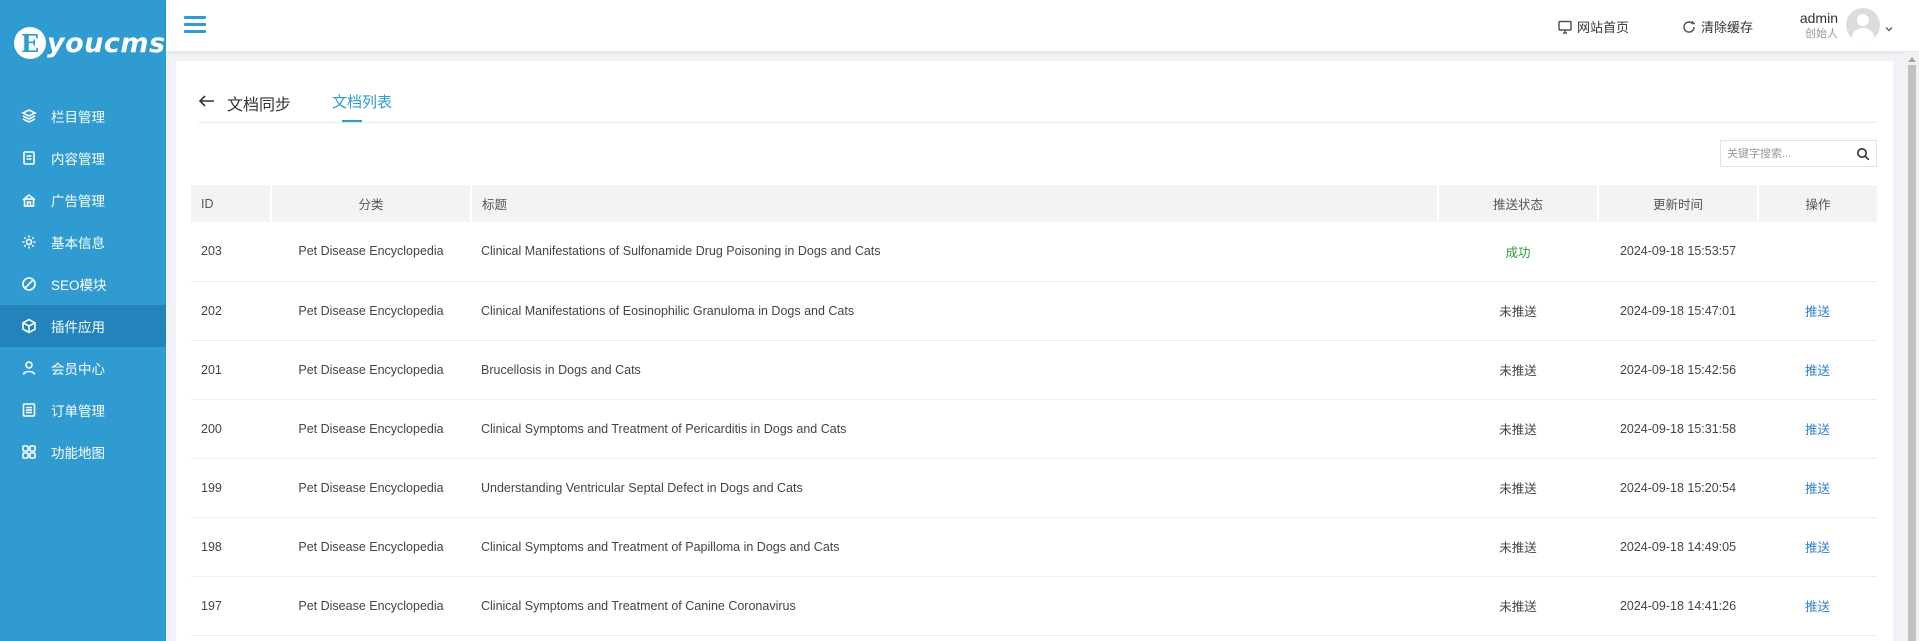 Image resolution: width=1919 pixels, height=641 pixels. Describe the element at coordinates (1678, 605) in the screenshot. I see `cell-updated: 2024-09-18 14:41:26` at that location.